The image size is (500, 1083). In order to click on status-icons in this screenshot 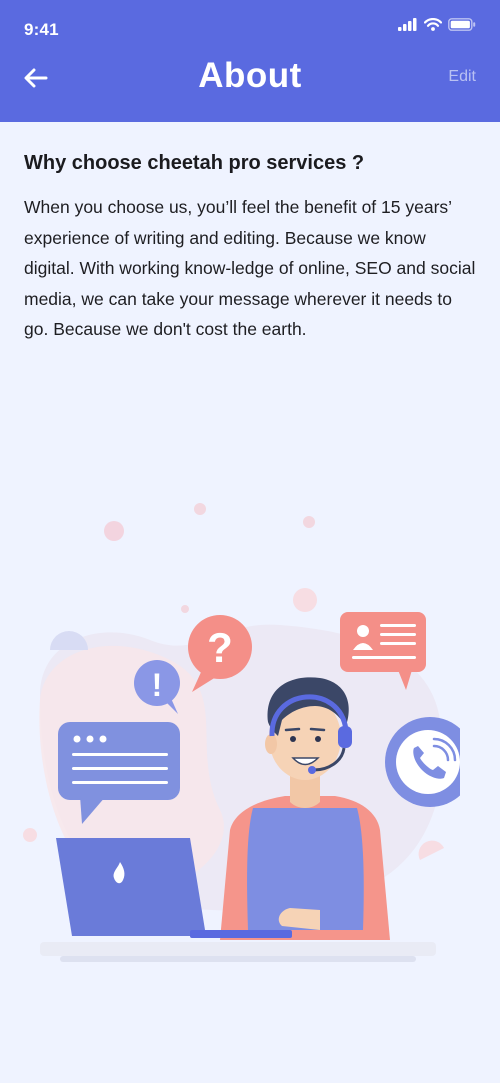, I will do `click(437, 24)`.